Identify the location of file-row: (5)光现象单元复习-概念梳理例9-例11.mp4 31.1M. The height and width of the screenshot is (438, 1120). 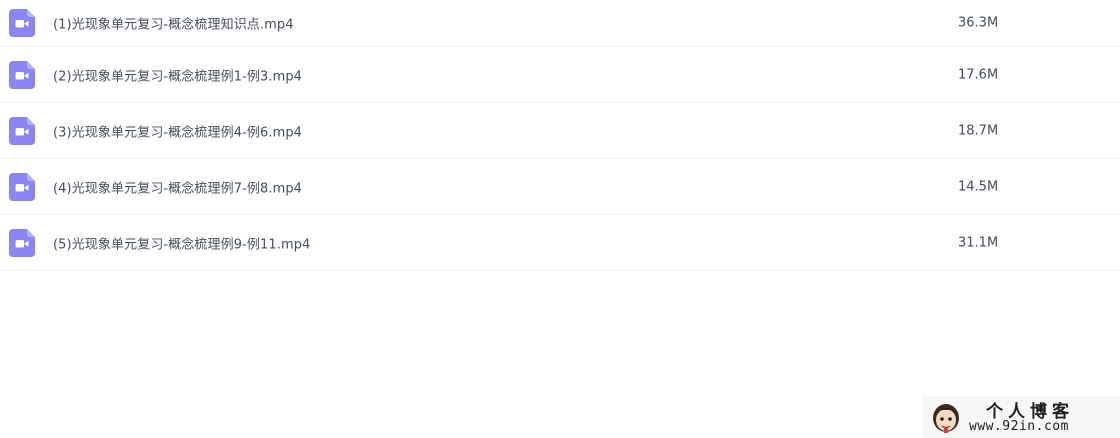
(560, 243).